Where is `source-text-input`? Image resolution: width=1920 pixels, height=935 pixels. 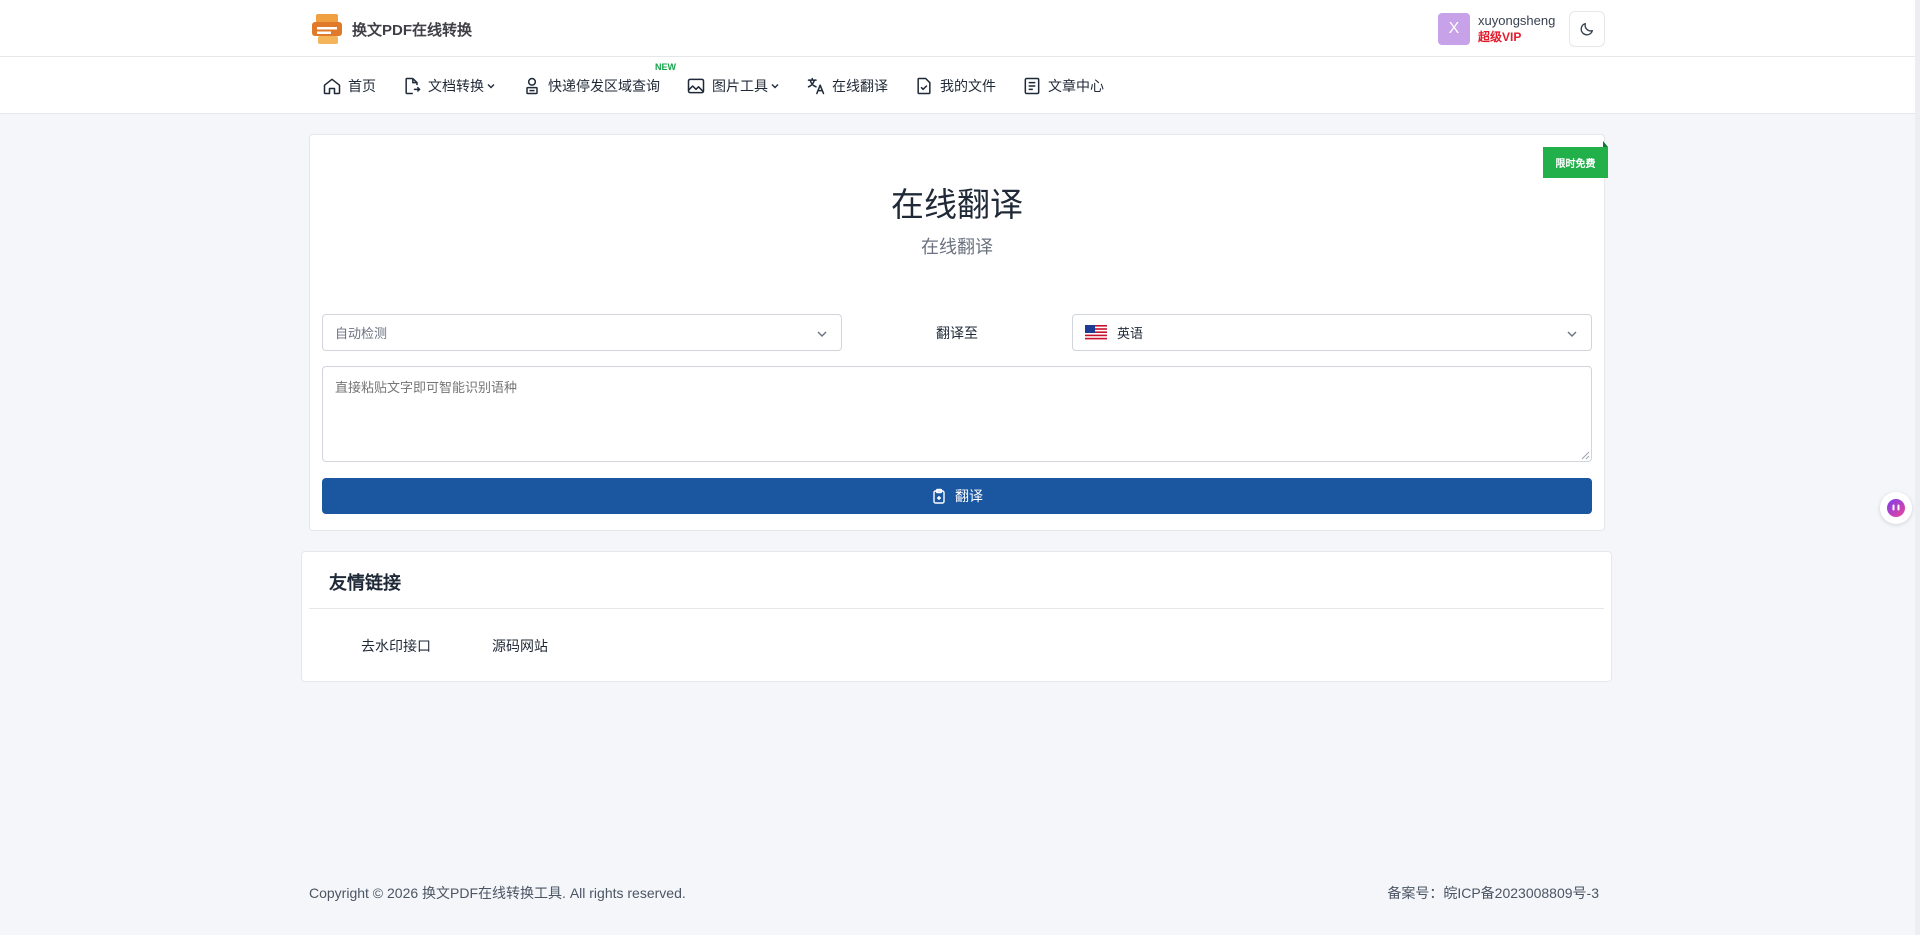 source-text-input is located at coordinates (957, 414).